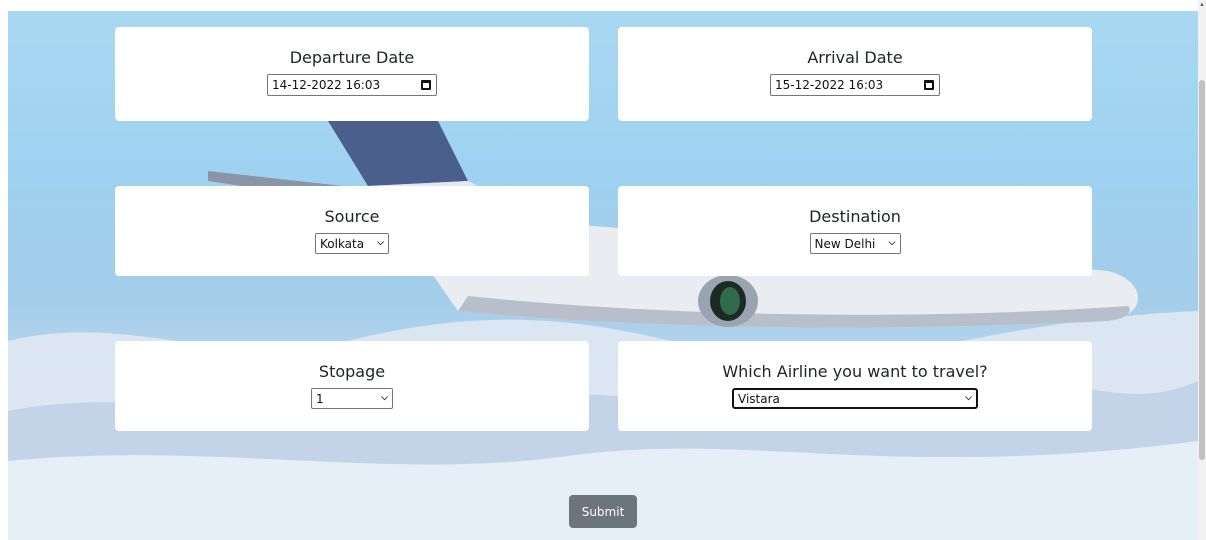 The image size is (1206, 540). What do you see at coordinates (352, 216) in the screenshot?
I see `source-label: Source` at bounding box center [352, 216].